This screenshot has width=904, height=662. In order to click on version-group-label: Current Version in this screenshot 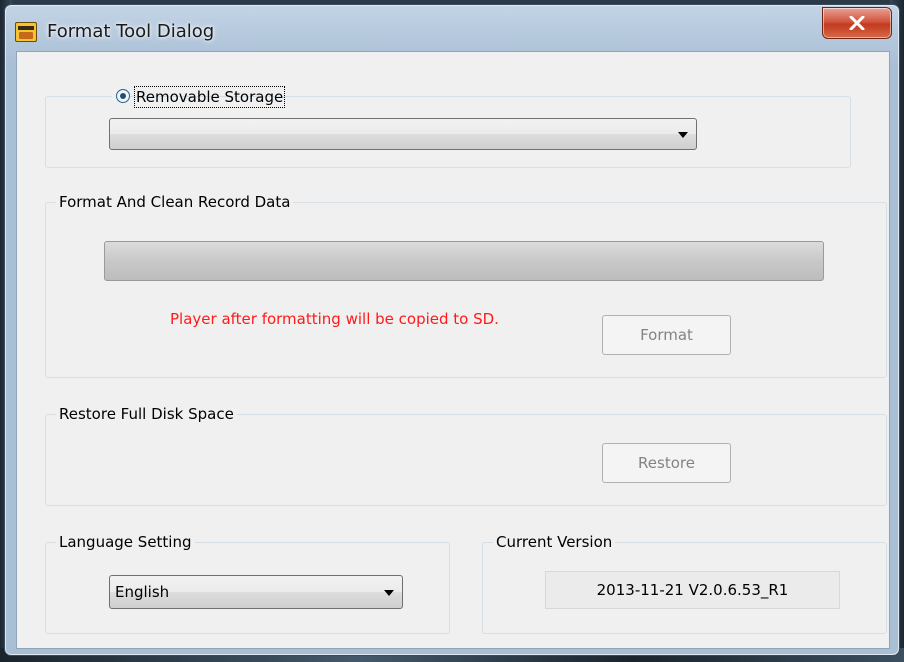, I will do `click(554, 542)`.